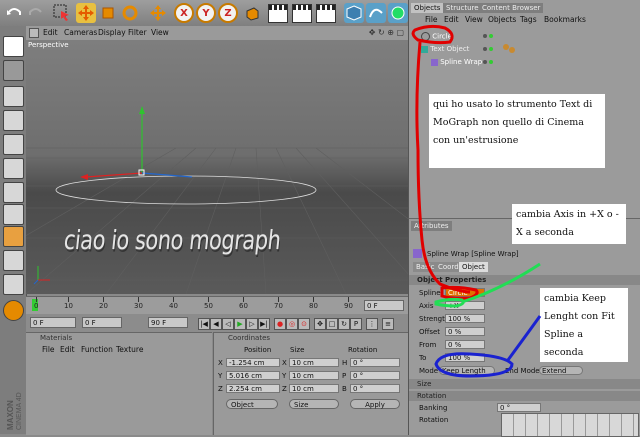 The width and height of the screenshot is (640, 437). What do you see at coordinates (561, 370) in the screenshot?
I see `end-mode-dropdown: Extend` at bounding box center [561, 370].